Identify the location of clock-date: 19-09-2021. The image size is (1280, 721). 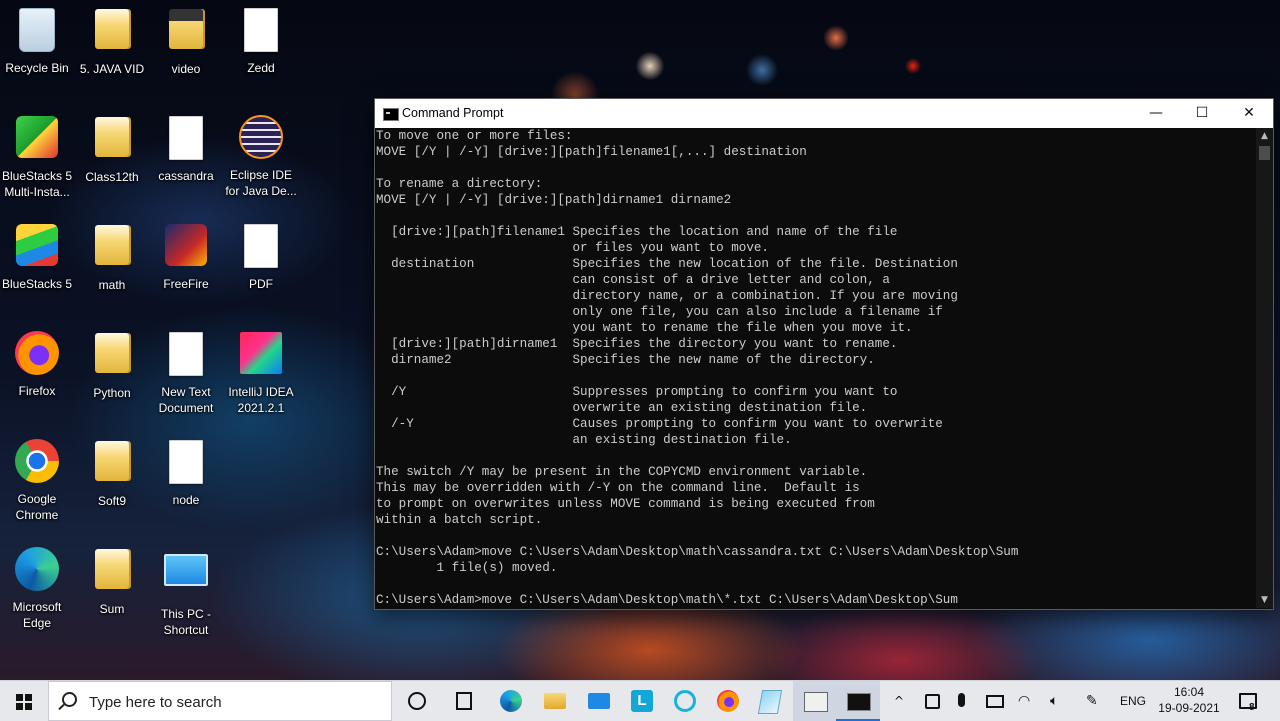
(1189, 708).